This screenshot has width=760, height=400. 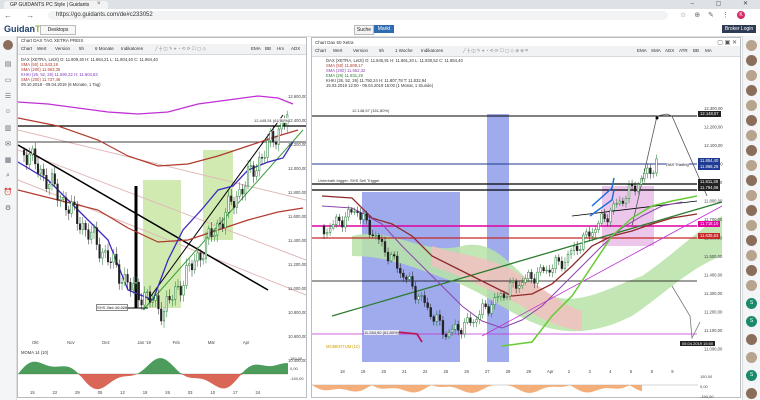 I want to click on lt-btn-5h: 5h, so click(x=81, y=49).